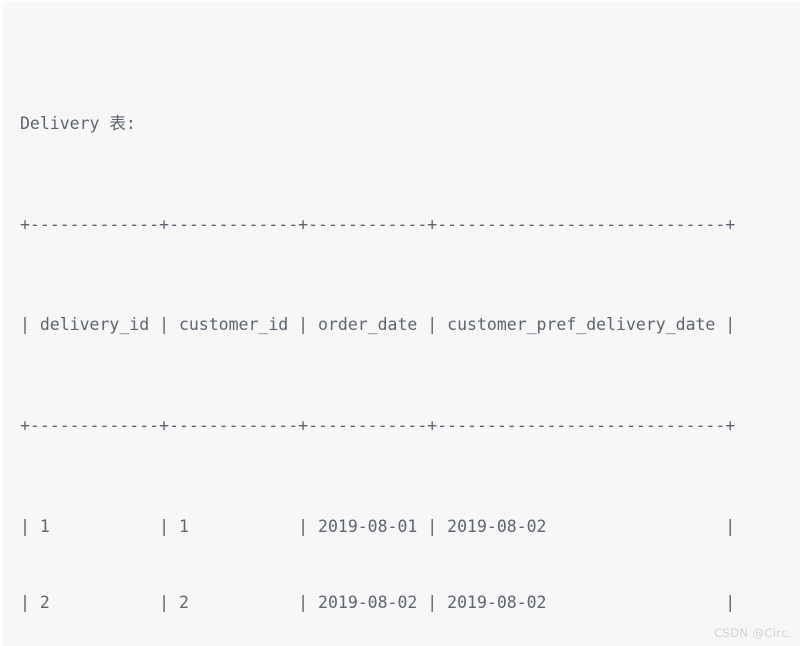 Image resolution: width=800 pixels, height=646 pixels. Describe the element at coordinates (378, 602) in the screenshot. I see `table-row: | 2 | 2 | 2019-08-02 | 2019-08-02 |` at that location.